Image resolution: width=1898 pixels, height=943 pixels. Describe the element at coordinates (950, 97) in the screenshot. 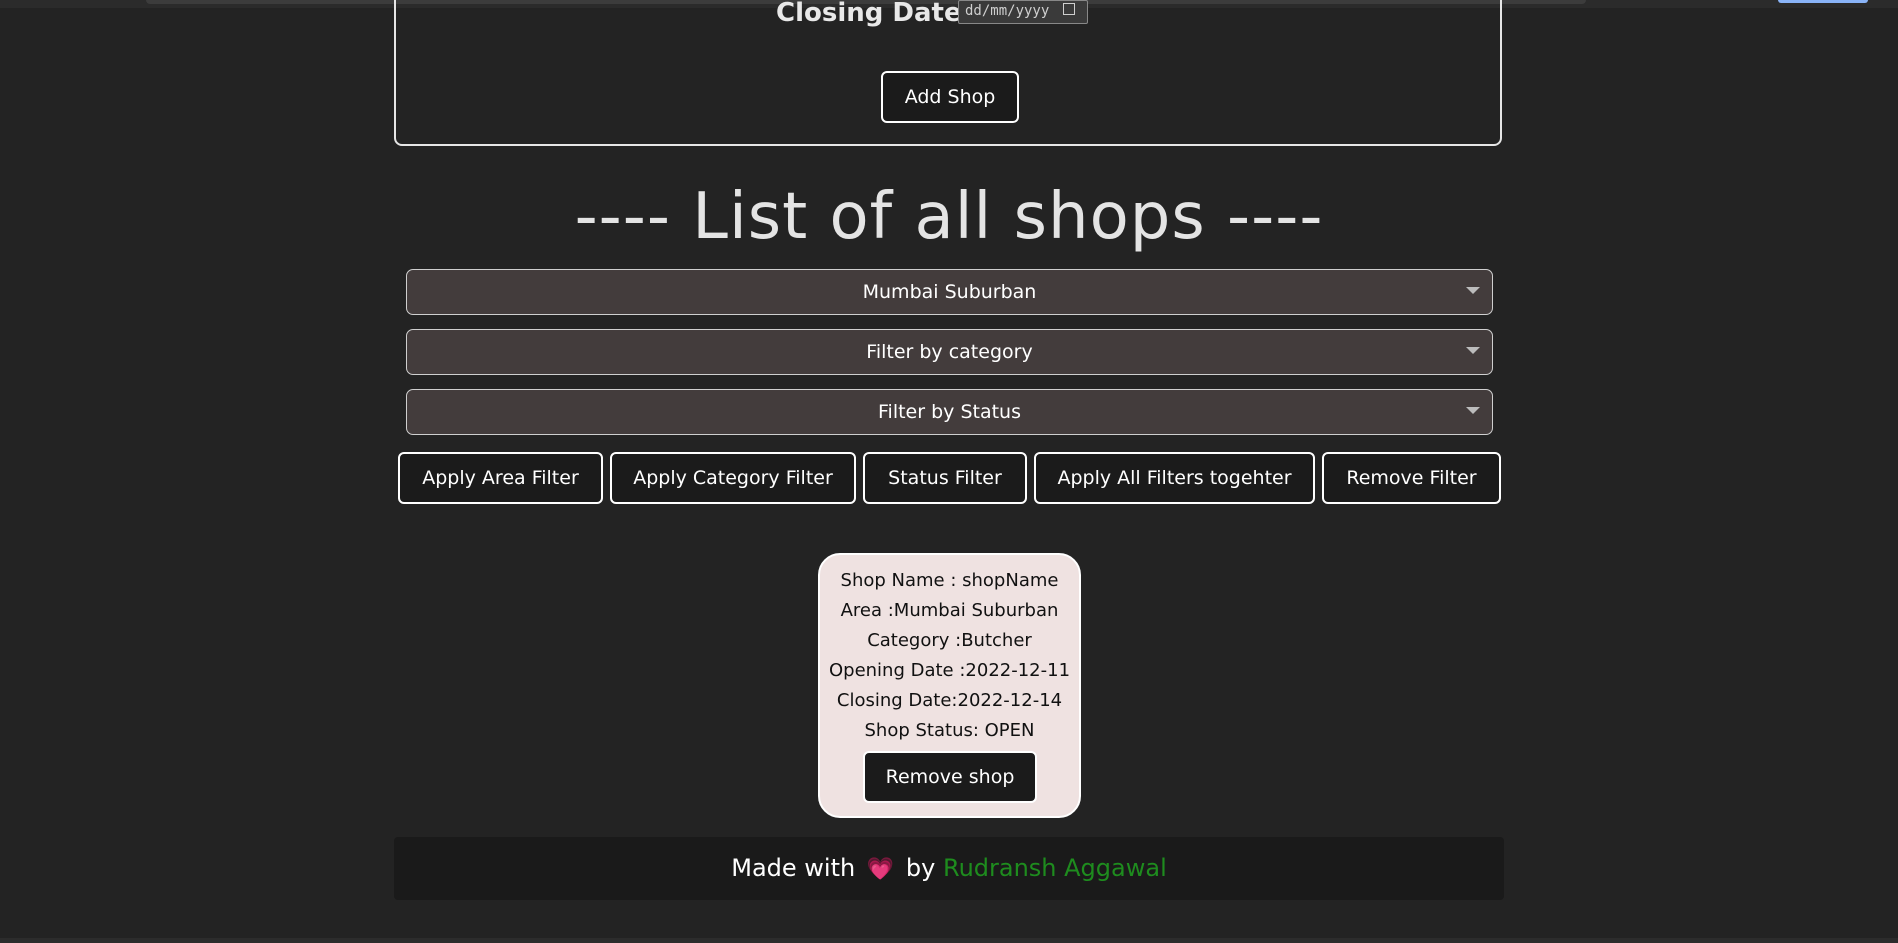

I see `add-shop-button: Add Shop` at that location.